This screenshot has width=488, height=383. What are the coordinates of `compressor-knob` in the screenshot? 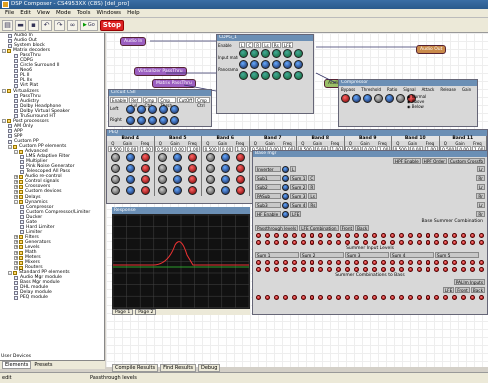 It's located at (367, 98).